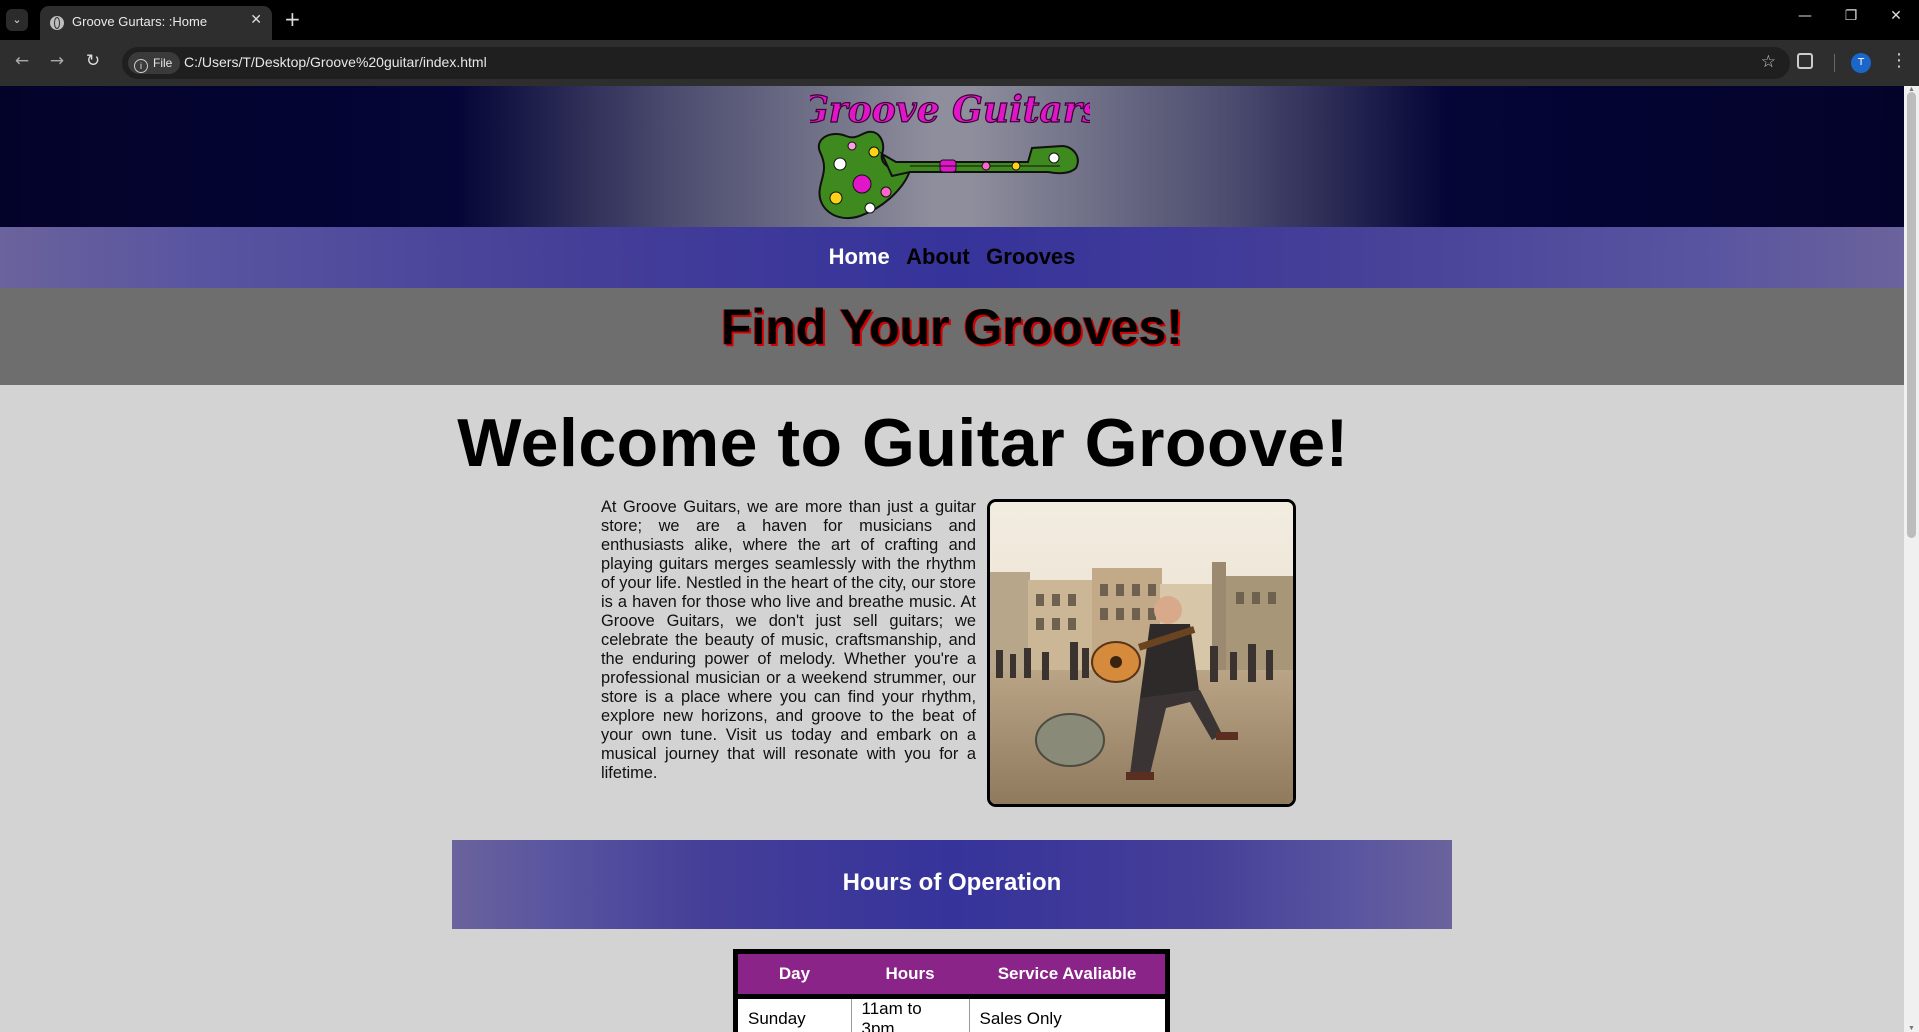 The width and height of the screenshot is (1919, 1032). I want to click on tab-search-chevron-icon: ⌄, so click(17, 20).